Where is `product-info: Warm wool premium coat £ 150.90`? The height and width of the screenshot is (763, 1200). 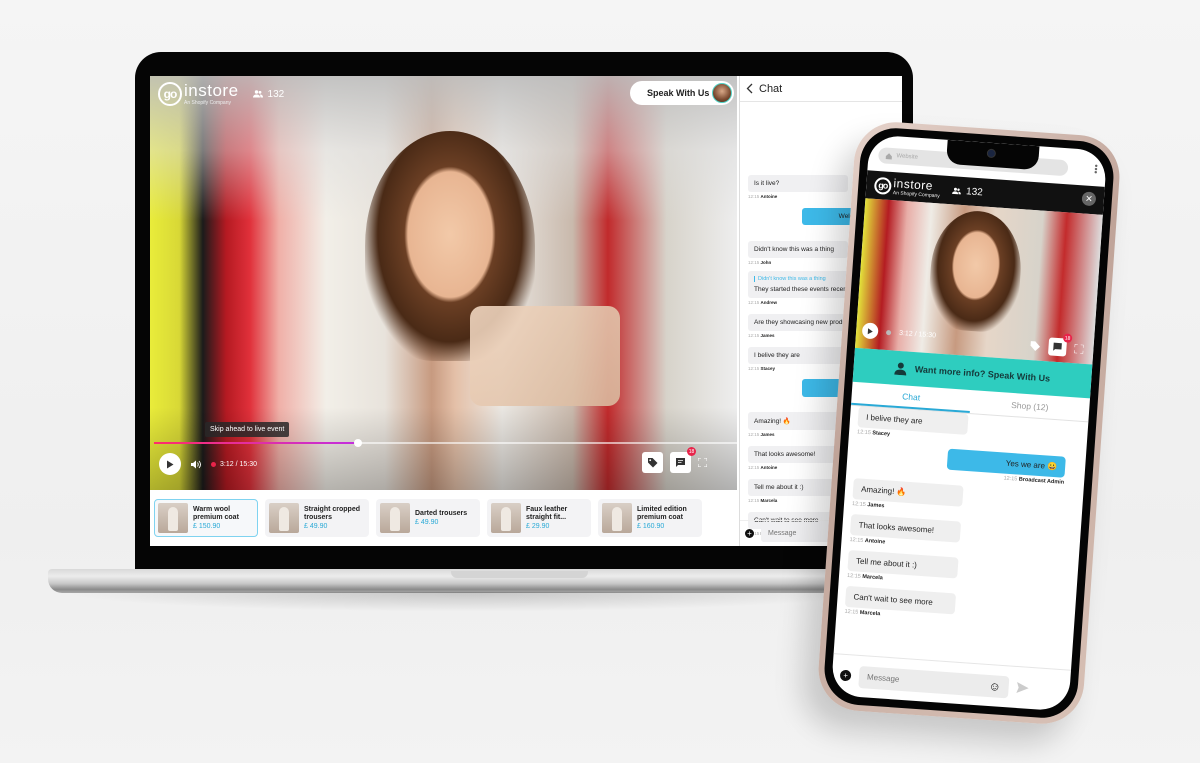
product-info: Warm wool premium coat £ 150.90 is located at coordinates (223, 518).